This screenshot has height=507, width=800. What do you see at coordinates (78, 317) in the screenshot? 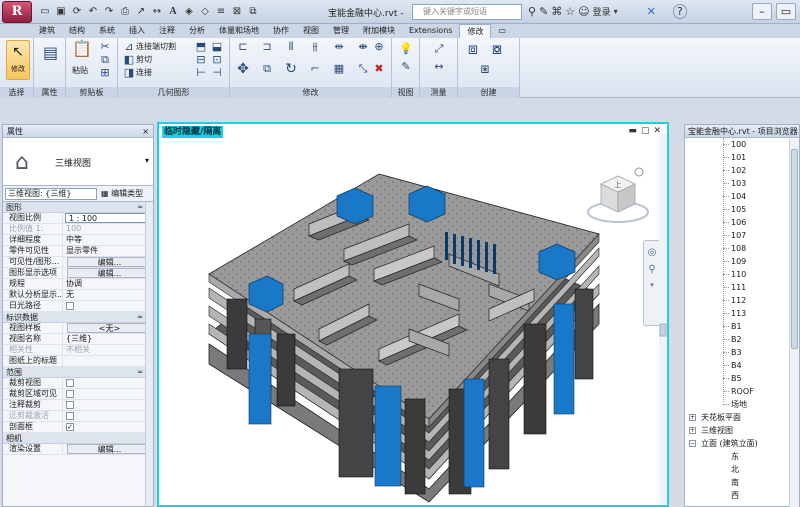
I see `property-section: 标识数据 ≈` at bounding box center [78, 317].